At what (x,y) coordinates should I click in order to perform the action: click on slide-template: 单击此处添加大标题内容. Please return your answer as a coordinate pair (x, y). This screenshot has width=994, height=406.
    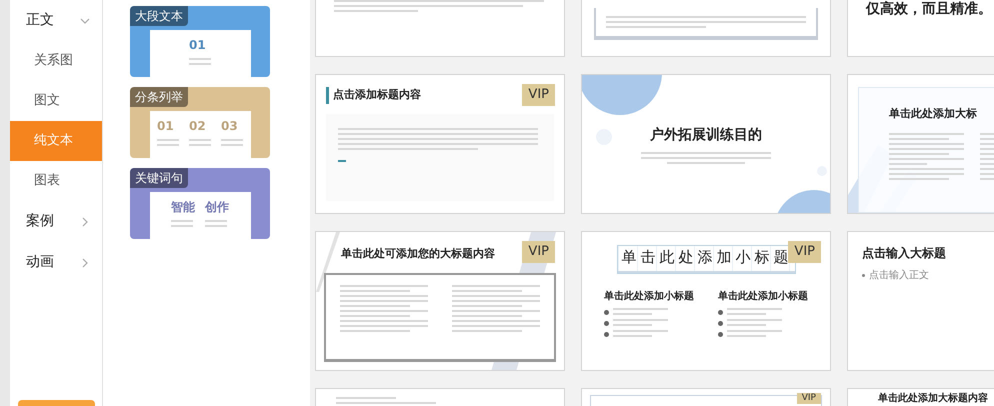
    Looking at the image, I should click on (920, 397).